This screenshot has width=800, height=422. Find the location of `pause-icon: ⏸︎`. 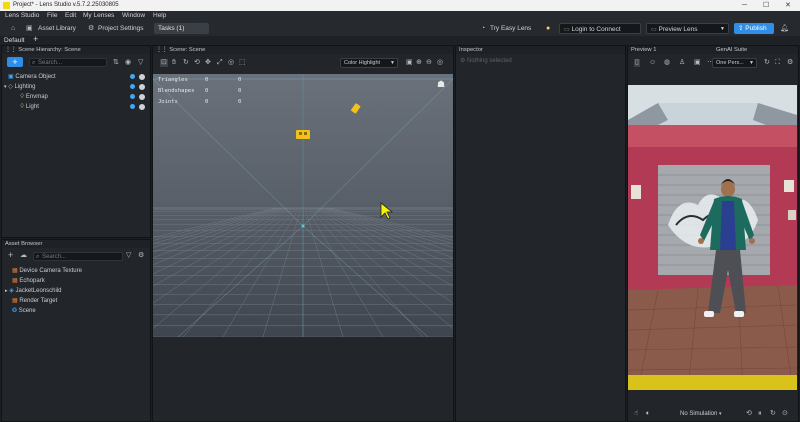

pause-icon: ⏸︎ is located at coordinates (760, 414).